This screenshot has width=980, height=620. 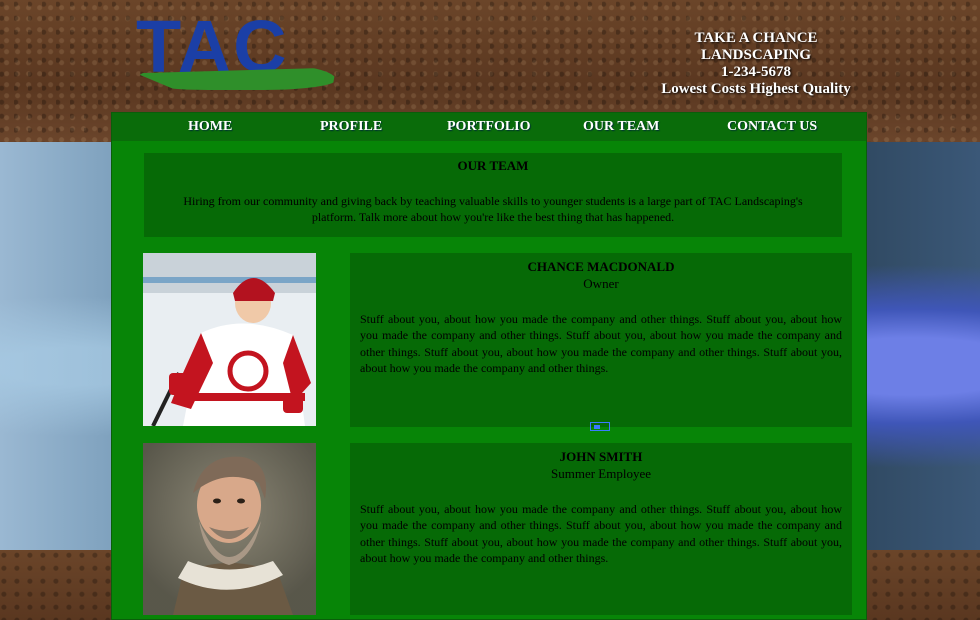 I want to click on company-name-line-2: LANDSCAPING, so click(x=755, y=55).